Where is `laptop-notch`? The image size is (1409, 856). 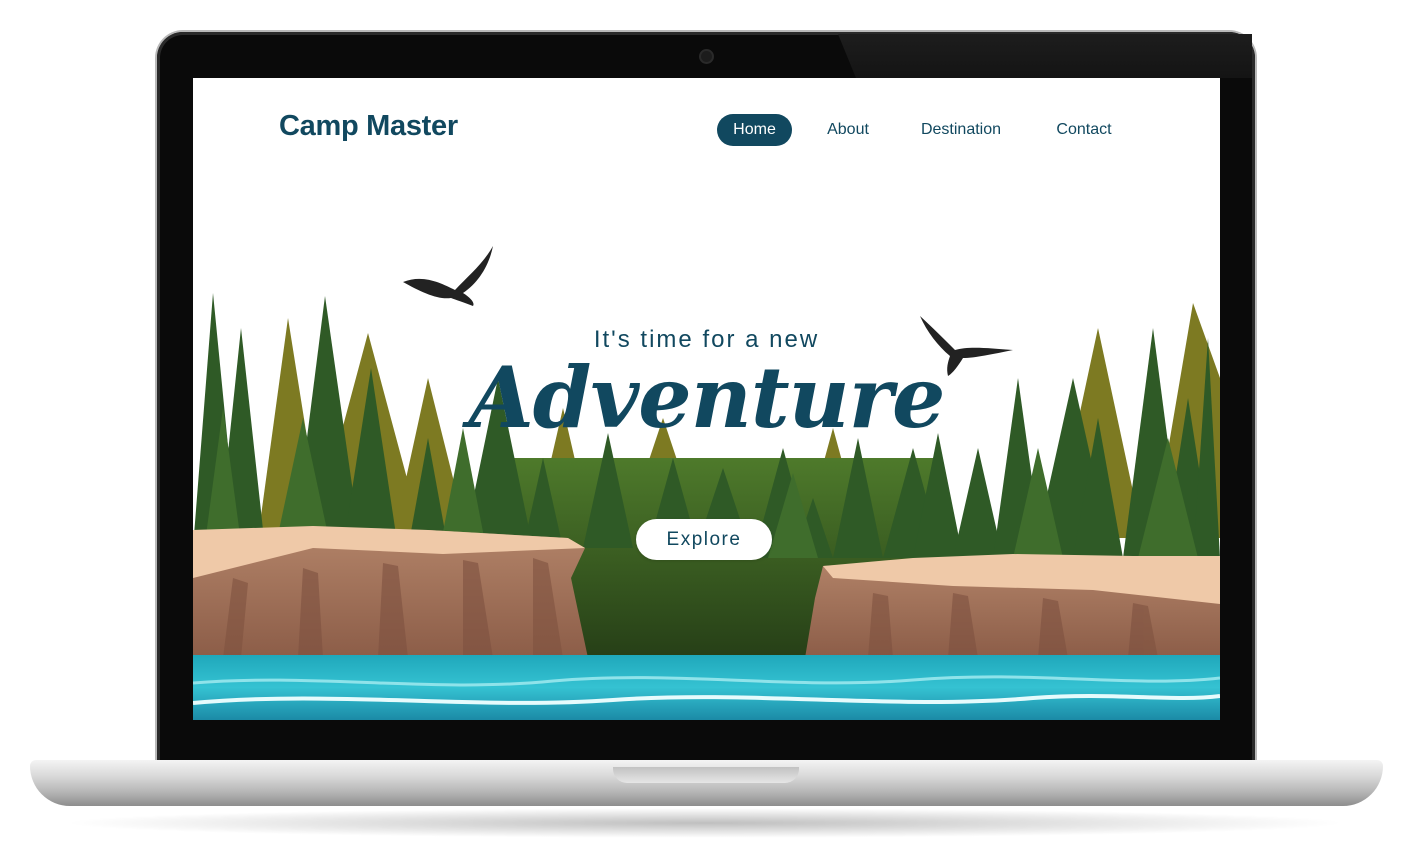 laptop-notch is located at coordinates (706, 775).